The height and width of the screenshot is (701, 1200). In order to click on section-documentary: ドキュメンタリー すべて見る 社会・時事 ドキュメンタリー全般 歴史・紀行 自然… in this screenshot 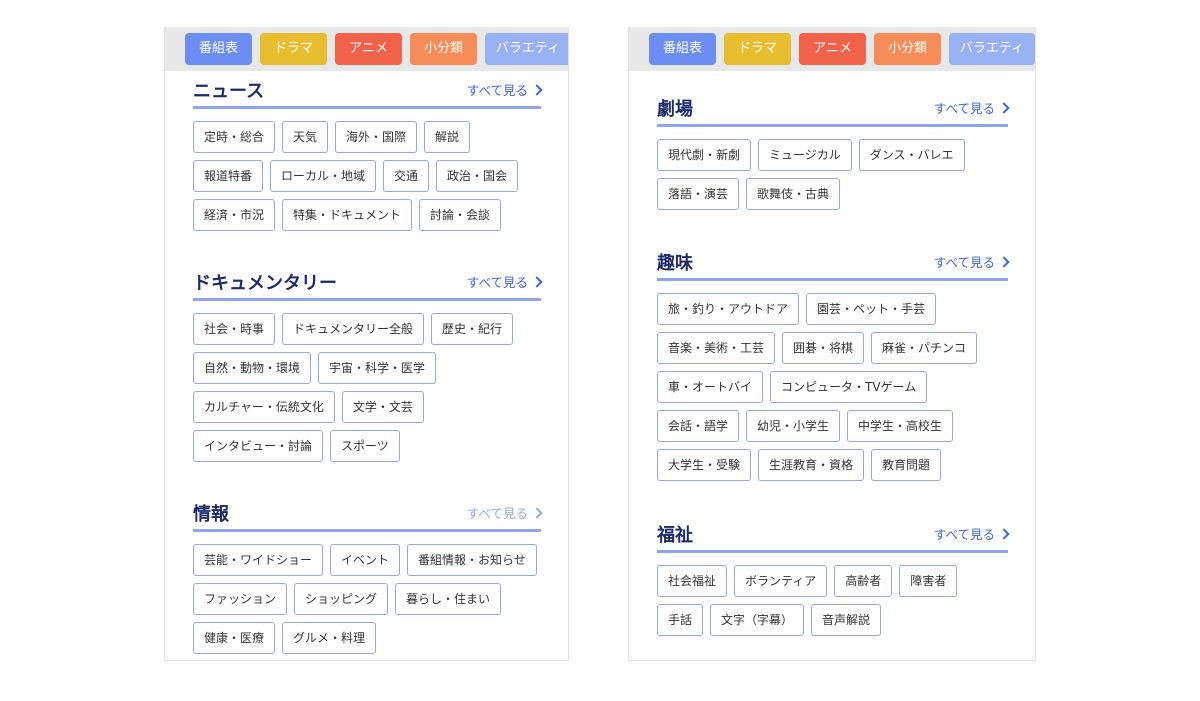, I will do `click(368, 364)`.